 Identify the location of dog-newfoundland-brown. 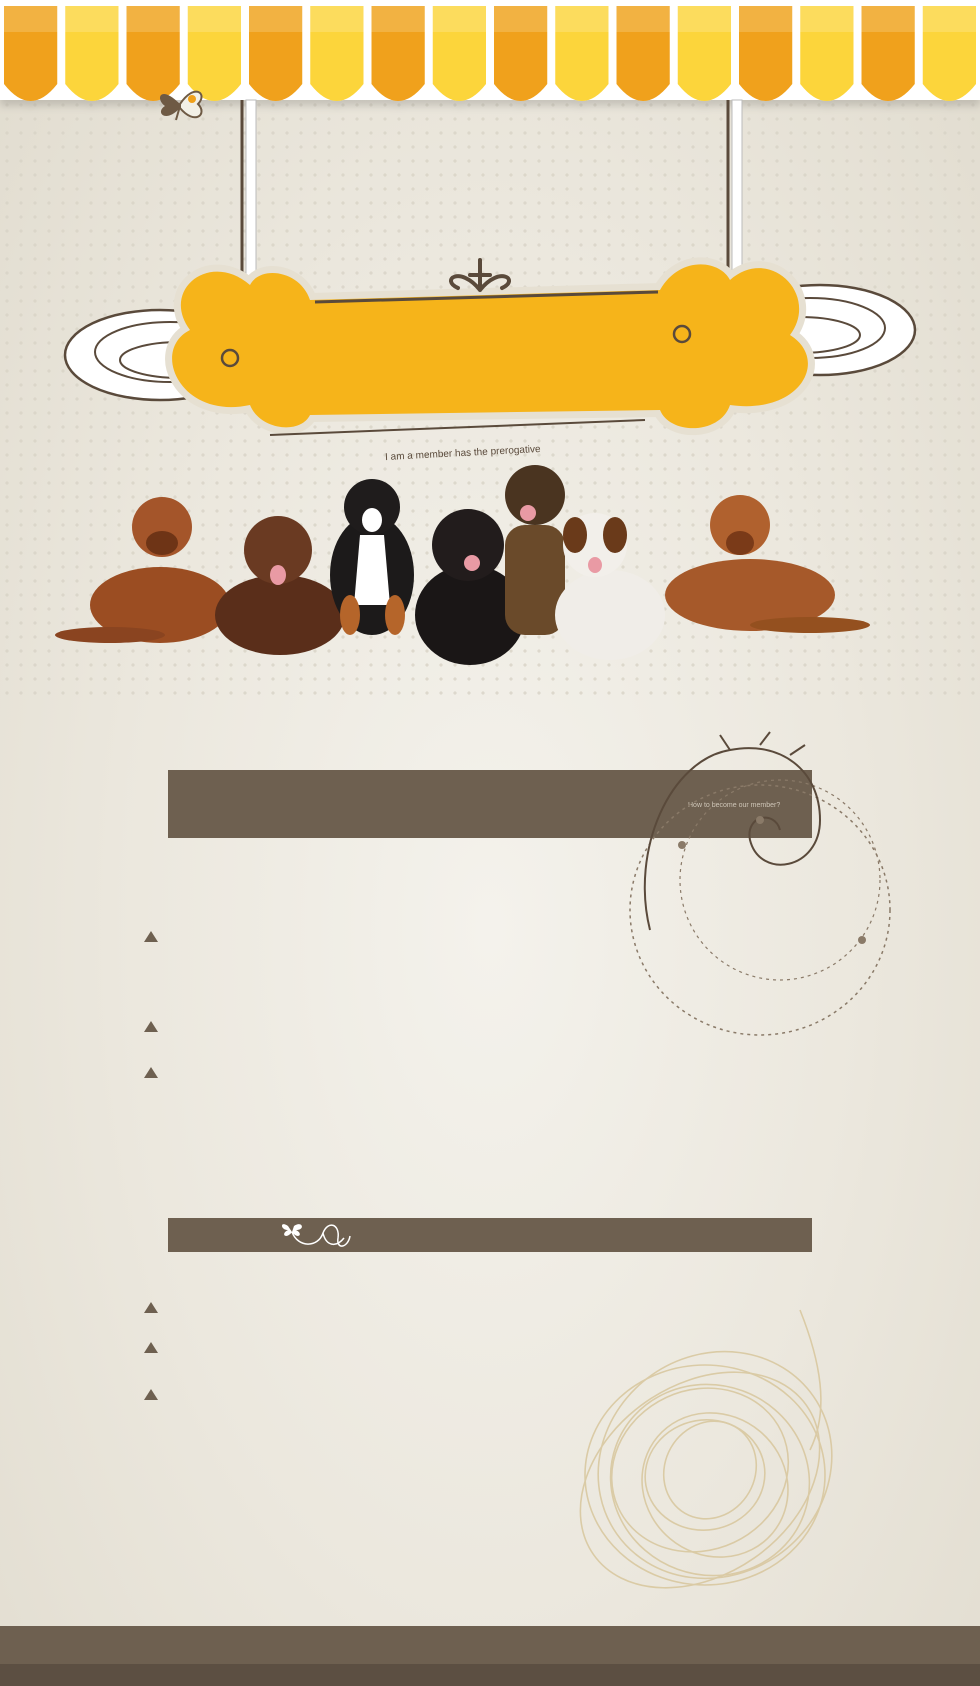
(280, 585).